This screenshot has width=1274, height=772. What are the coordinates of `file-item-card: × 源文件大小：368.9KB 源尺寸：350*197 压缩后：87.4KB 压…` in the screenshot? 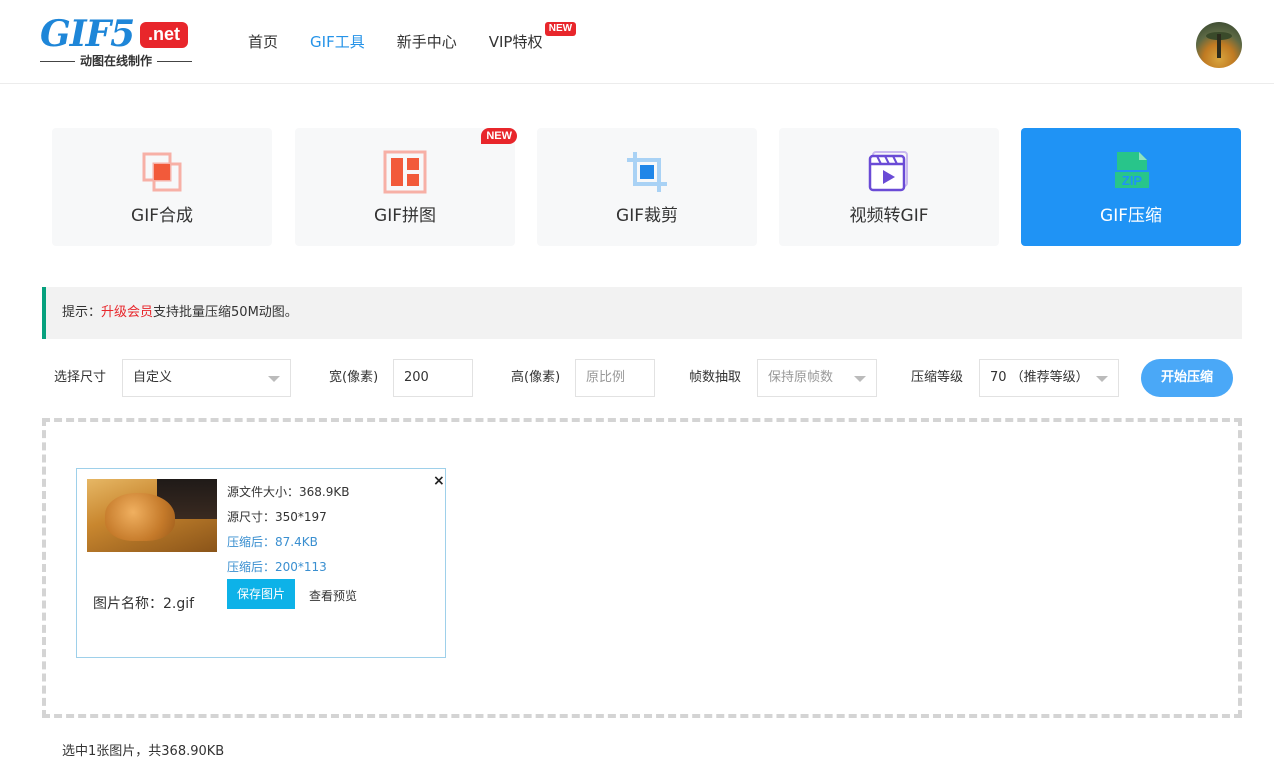 It's located at (261, 563).